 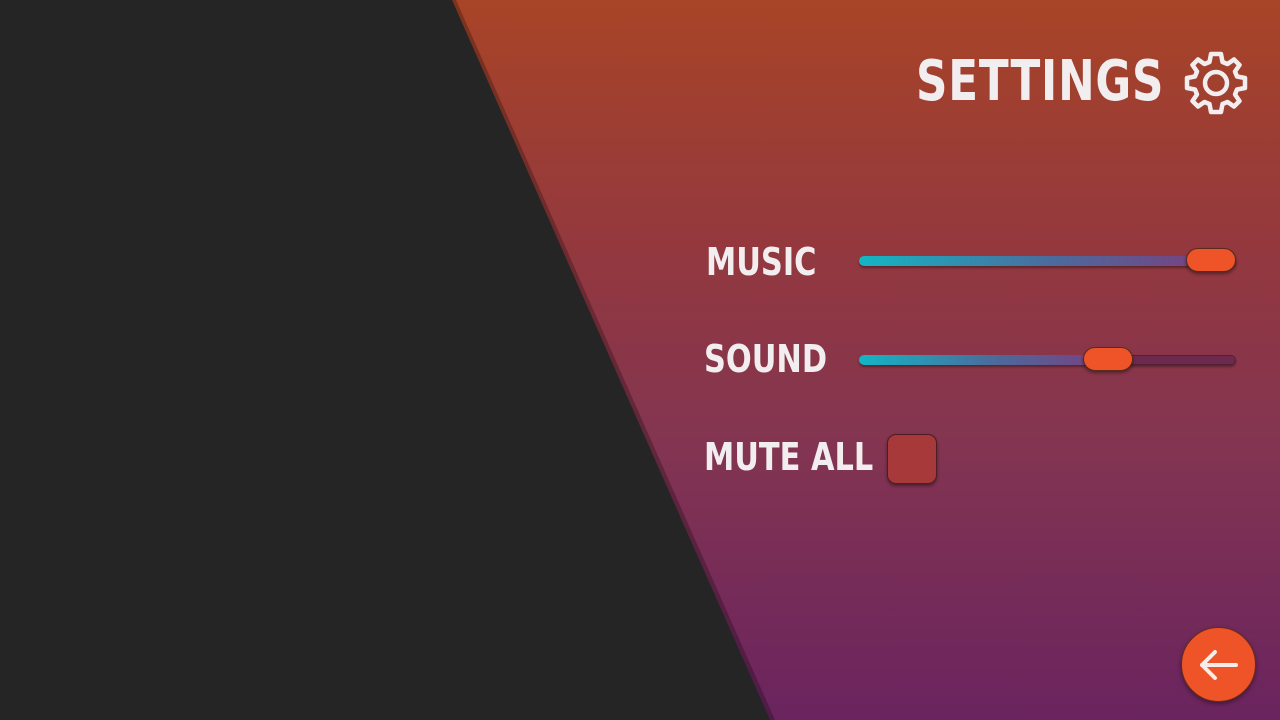 What do you see at coordinates (789, 457) in the screenshot?
I see `mute-all-label: MUTE ALL` at bounding box center [789, 457].